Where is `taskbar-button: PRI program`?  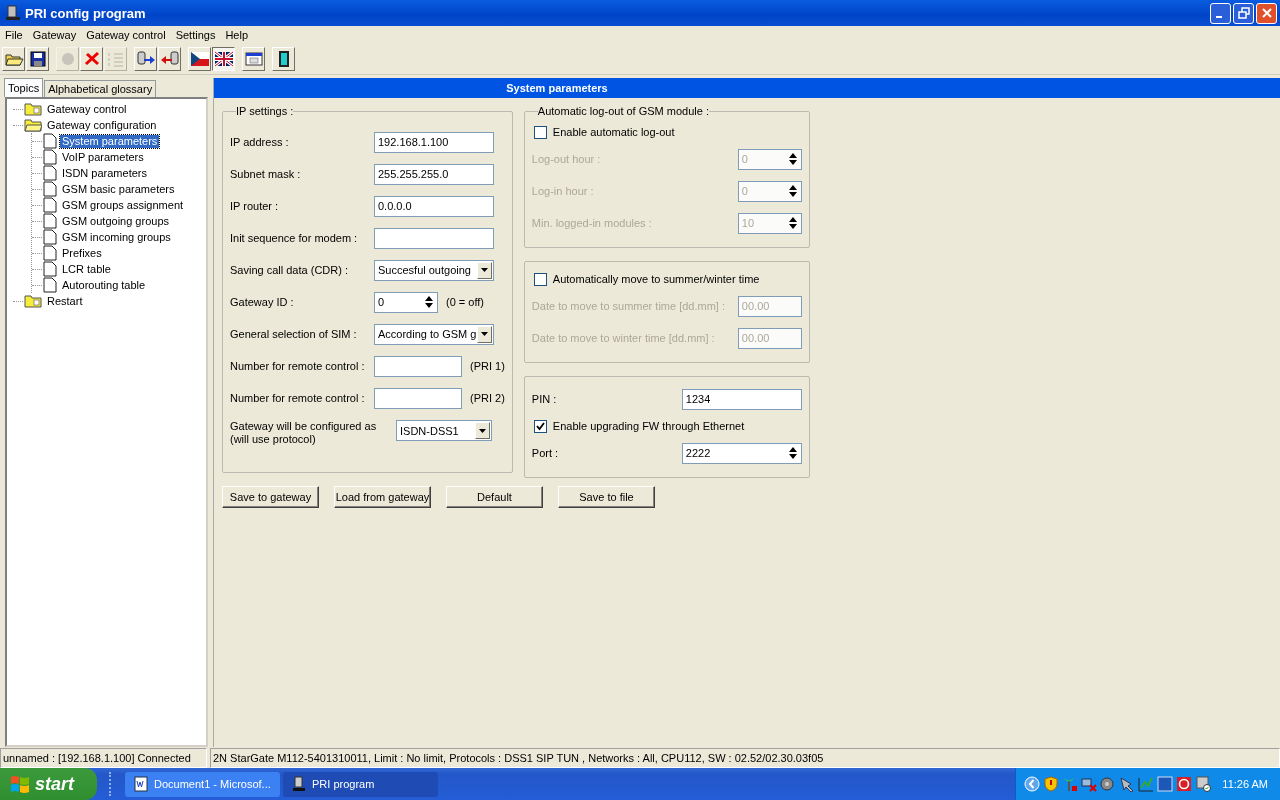
taskbar-button: PRI program is located at coordinates (360, 784).